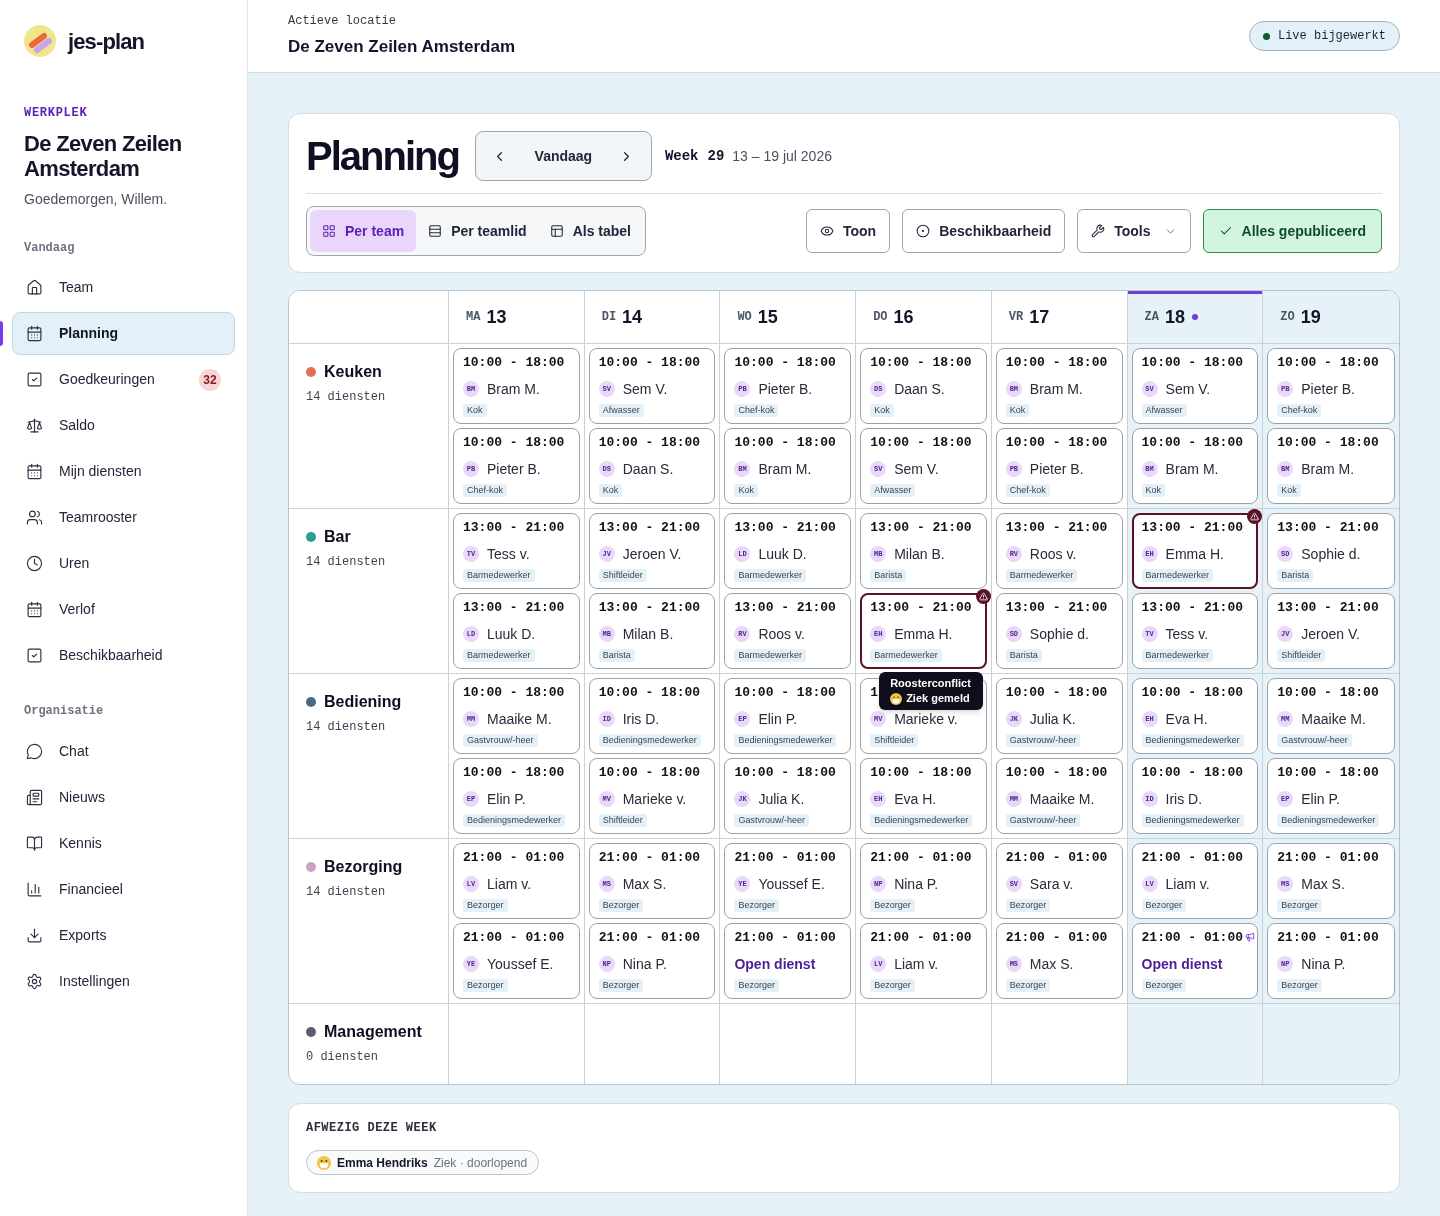 The image size is (1440, 1216). I want to click on role-tag: Kok, so click(475, 410).